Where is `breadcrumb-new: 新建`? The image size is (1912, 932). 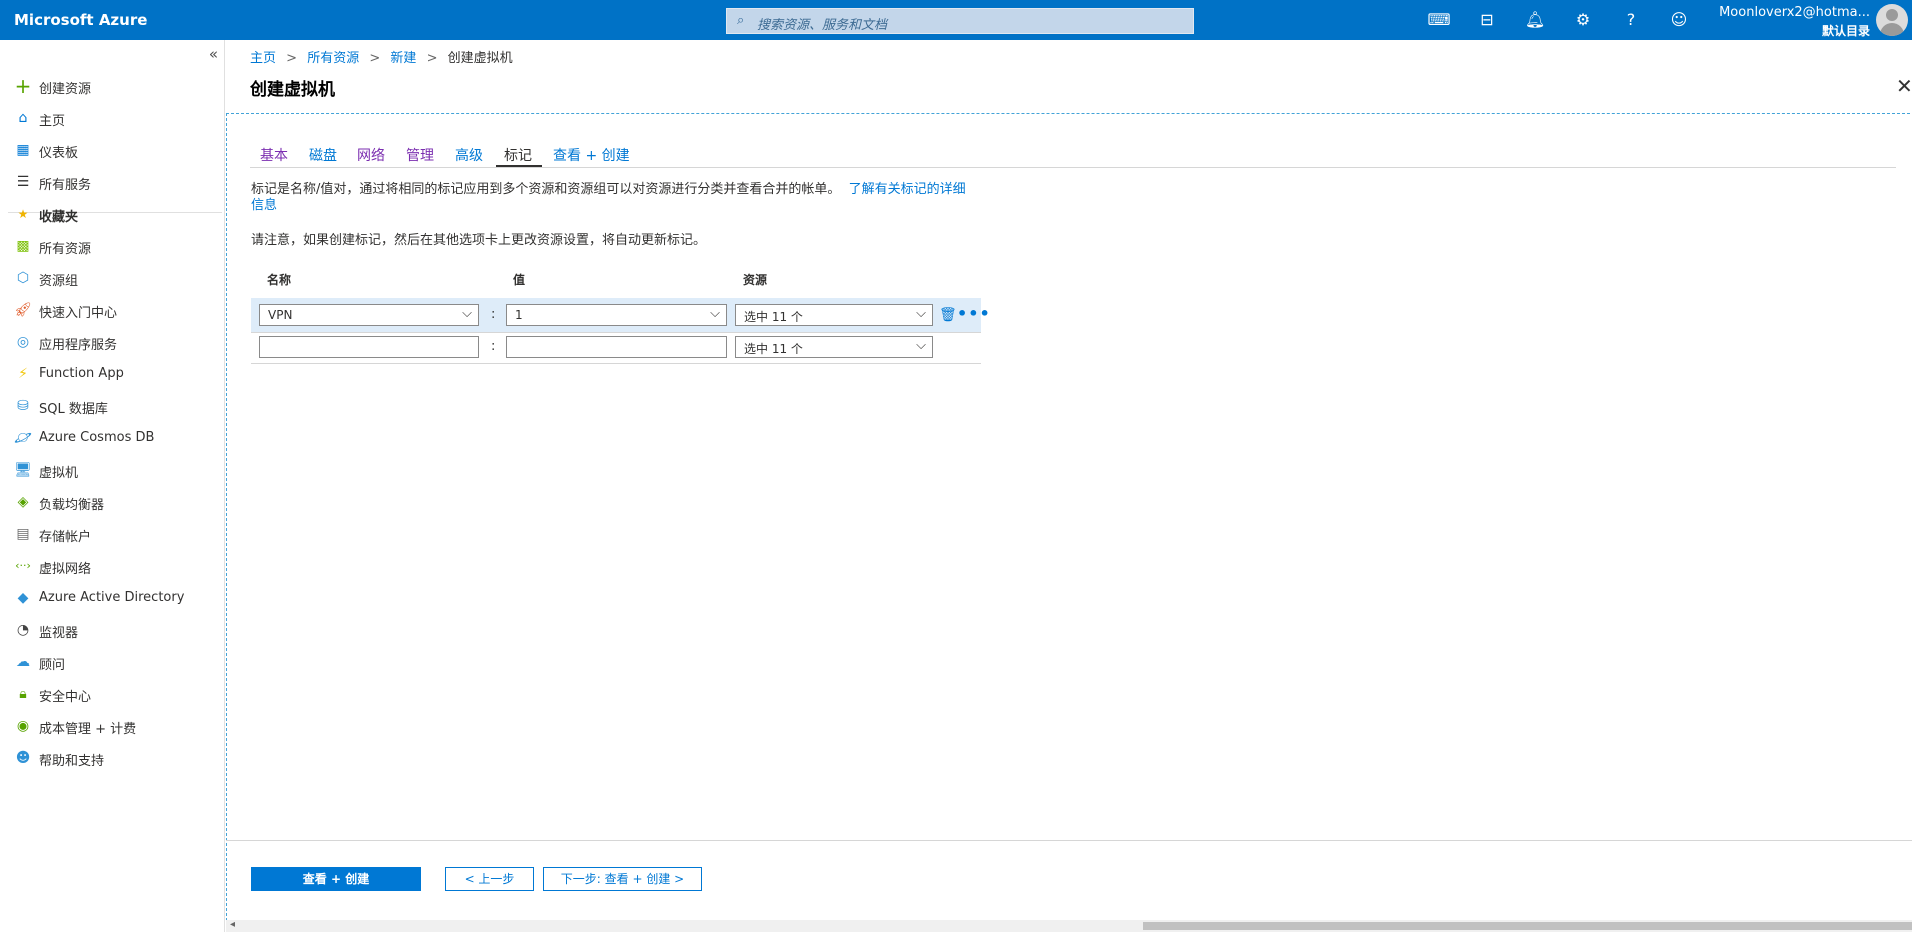
breadcrumb-new: 新建 is located at coordinates (403, 58).